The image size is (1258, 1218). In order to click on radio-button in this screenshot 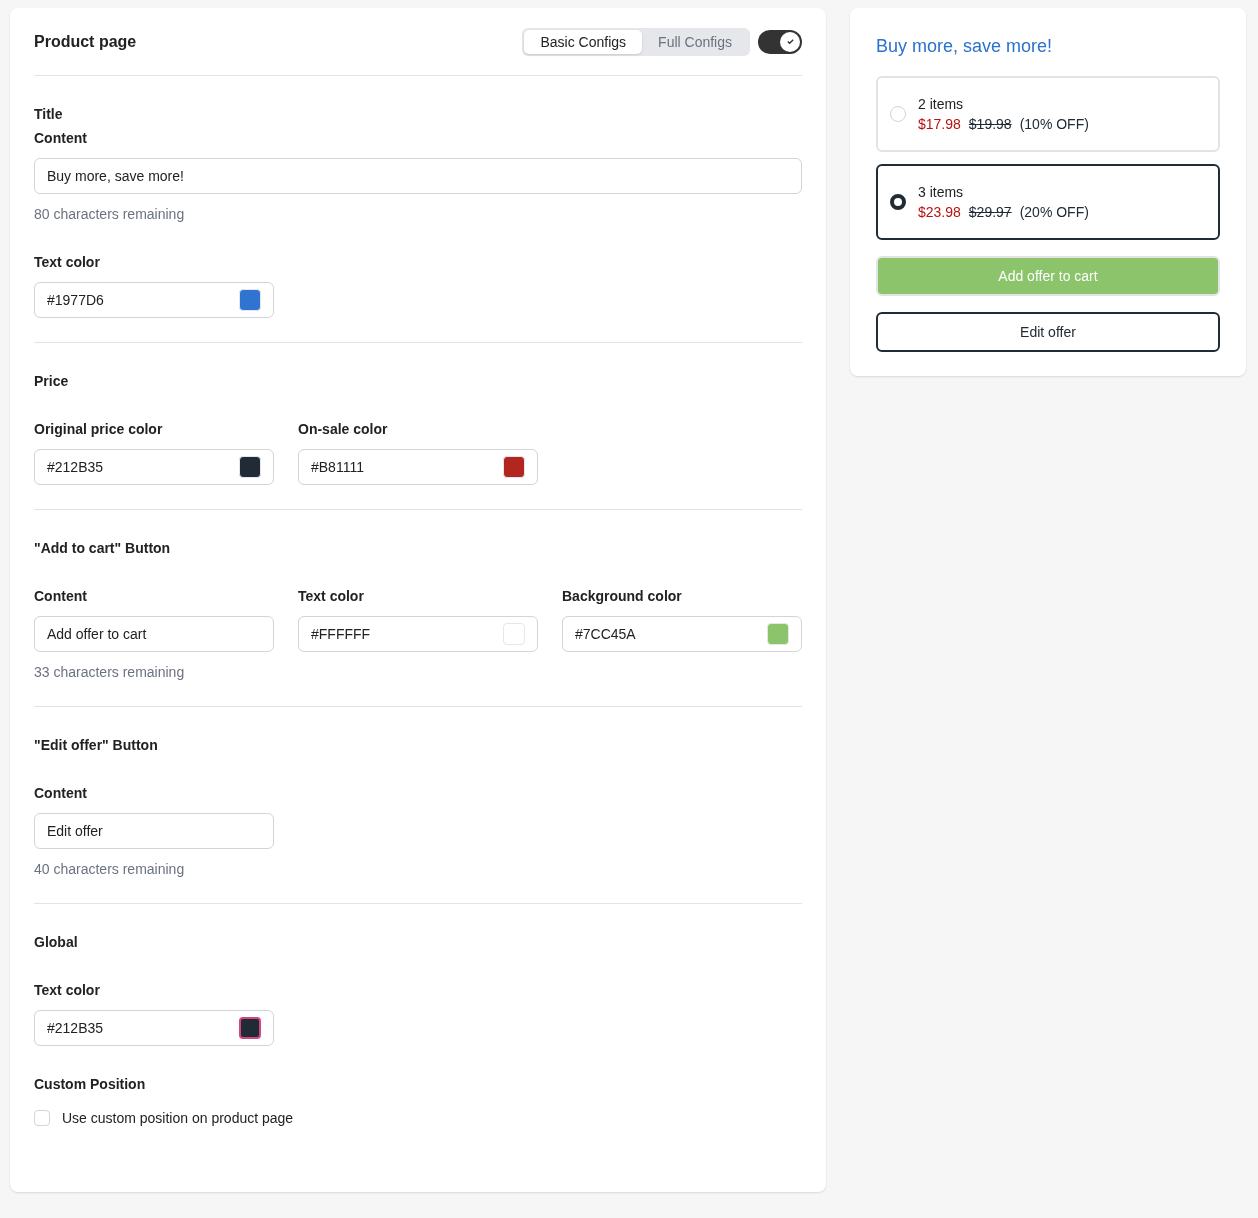, I will do `click(898, 202)`.